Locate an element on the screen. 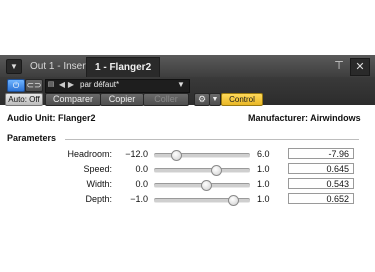 Image resolution: width=375 pixels, height=272 pixels. audio-unit-label: Audio Unit: Flanger2 is located at coordinates (51, 118).